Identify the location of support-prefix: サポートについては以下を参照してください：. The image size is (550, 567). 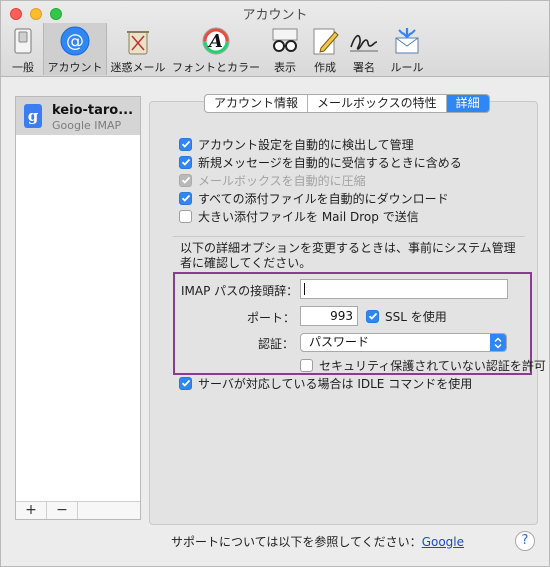
(296, 542).